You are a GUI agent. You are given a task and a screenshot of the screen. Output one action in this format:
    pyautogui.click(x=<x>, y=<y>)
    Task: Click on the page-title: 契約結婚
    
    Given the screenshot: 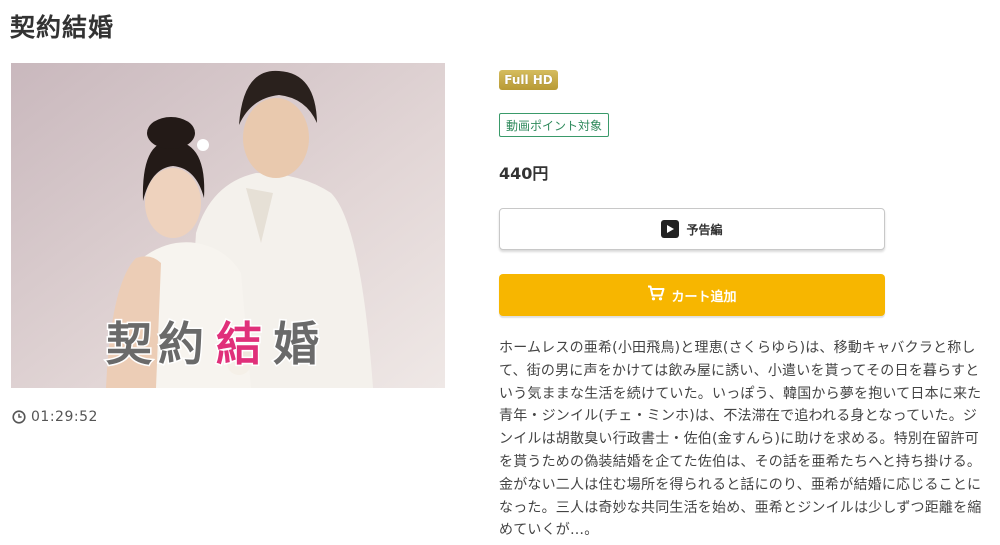 What is the action you would take?
    pyautogui.click(x=62, y=27)
    